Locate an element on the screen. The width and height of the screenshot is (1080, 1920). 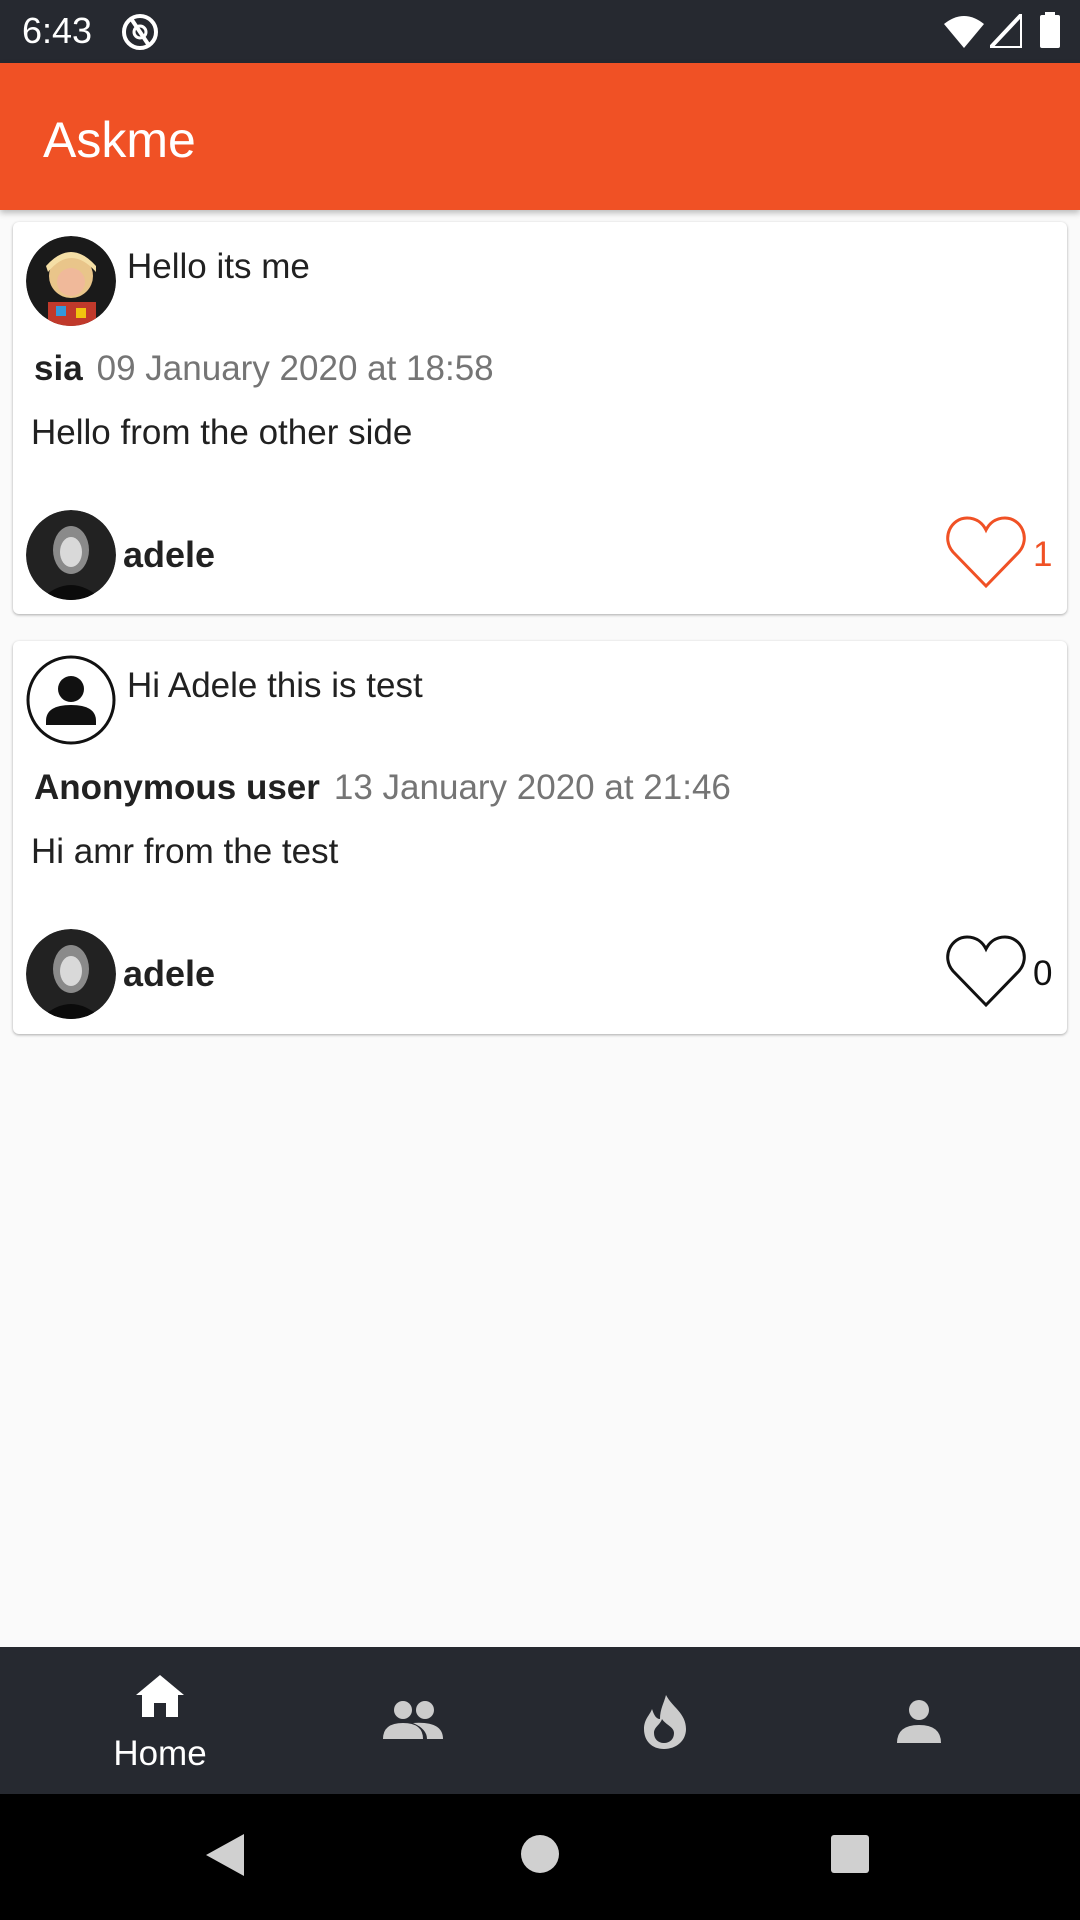
nav-item-people is located at coordinates (413, 1720).